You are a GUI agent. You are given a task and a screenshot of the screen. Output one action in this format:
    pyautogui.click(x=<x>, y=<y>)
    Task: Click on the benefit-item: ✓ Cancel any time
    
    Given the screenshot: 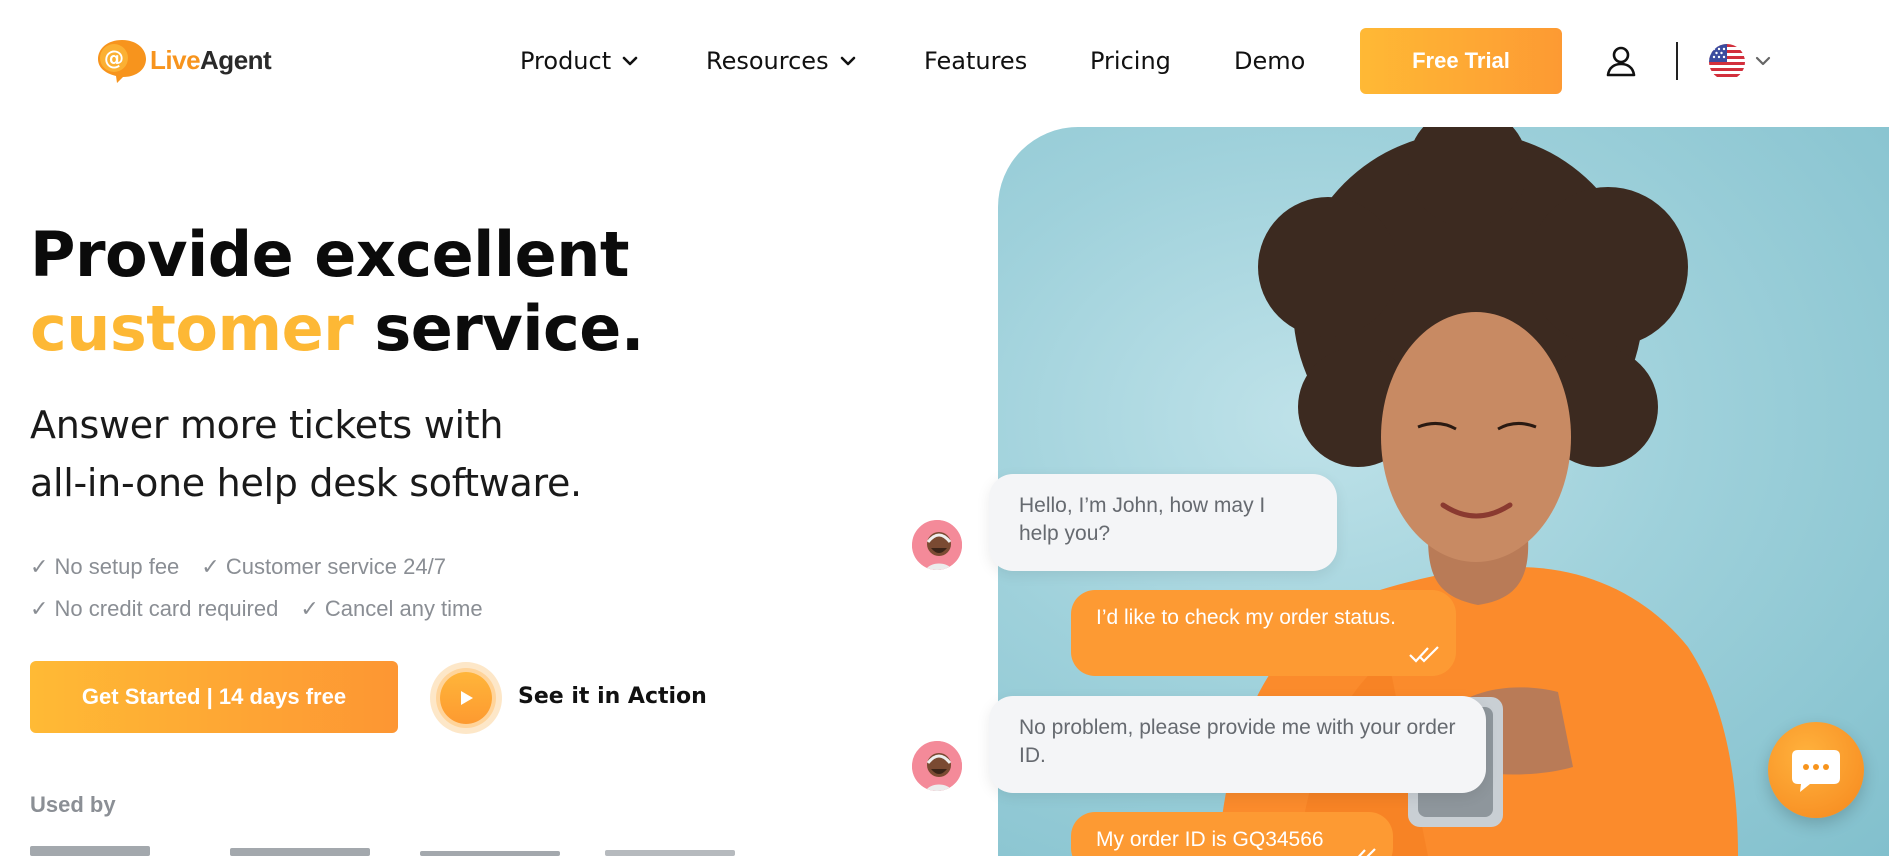 What is the action you would take?
    pyautogui.click(x=391, y=608)
    